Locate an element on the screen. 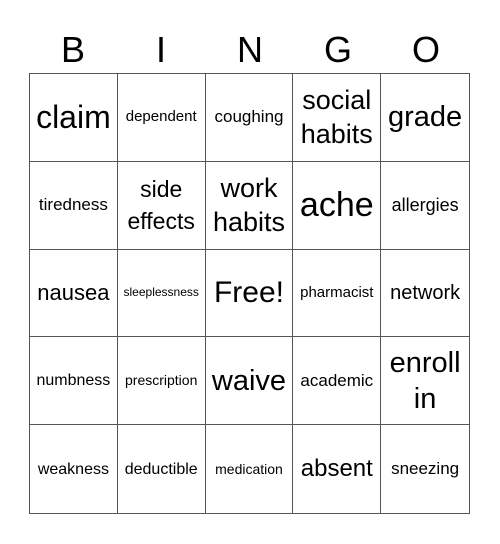 This screenshot has width=500, height=544. bingo-cell-text: network is located at coordinates (425, 292).